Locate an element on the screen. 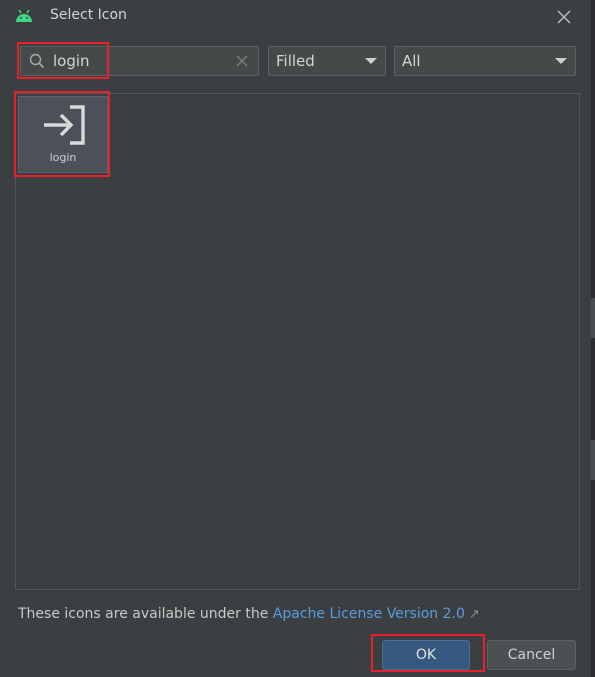 The width and height of the screenshot is (595, 677). login-icon is located at coordinates (64, 125).